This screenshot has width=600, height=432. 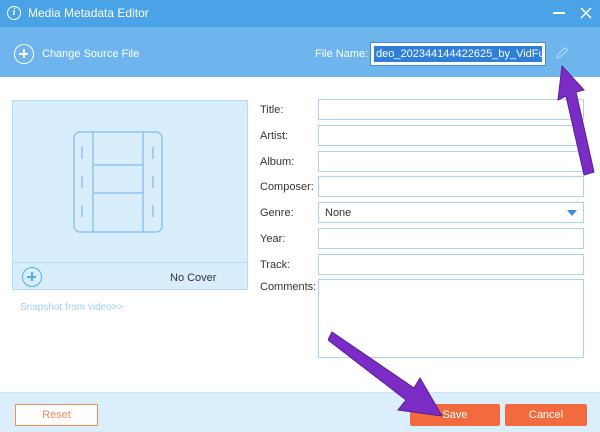 I want to click on file-name-input: deo_202344144422625_by_VidFun, so click(x=458, y=54).